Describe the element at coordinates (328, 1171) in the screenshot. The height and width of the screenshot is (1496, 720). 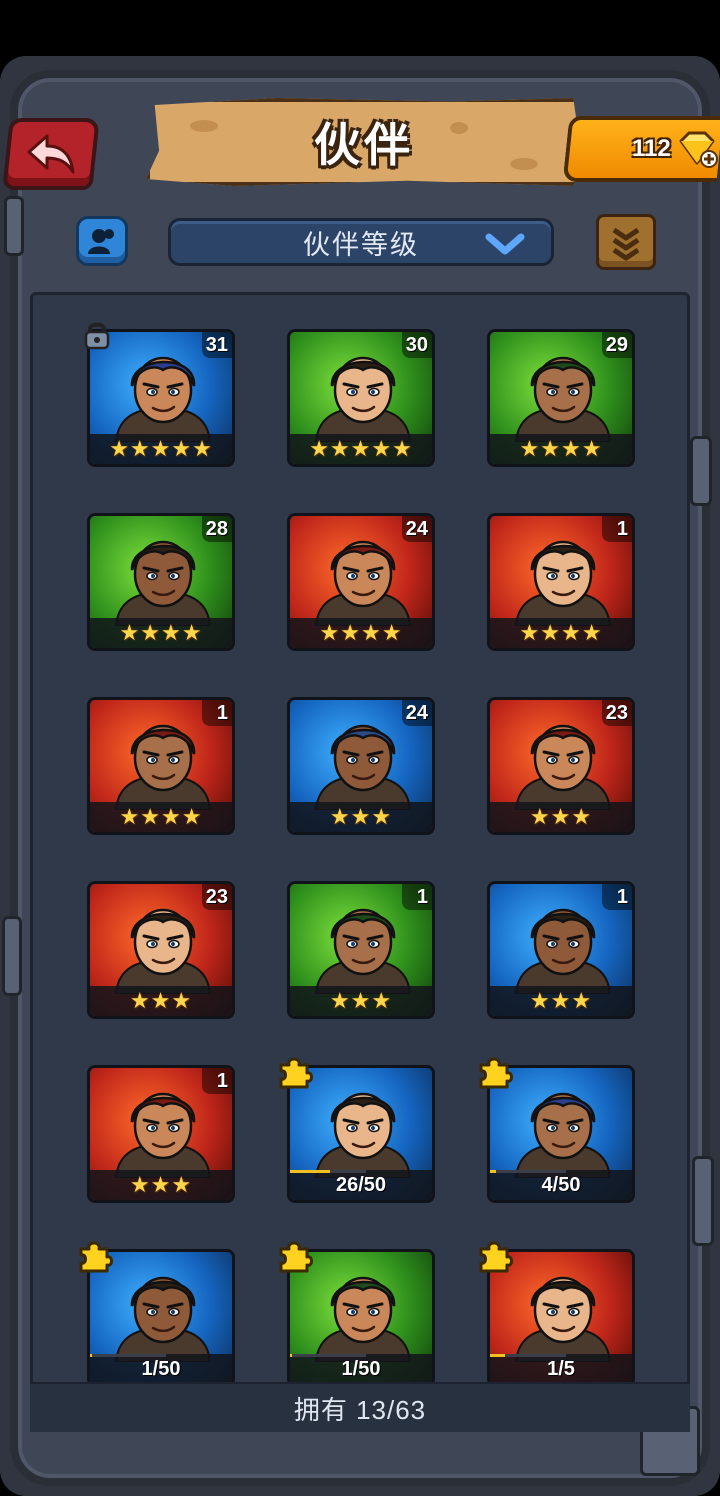
I see `shard-progress-track` at that location.